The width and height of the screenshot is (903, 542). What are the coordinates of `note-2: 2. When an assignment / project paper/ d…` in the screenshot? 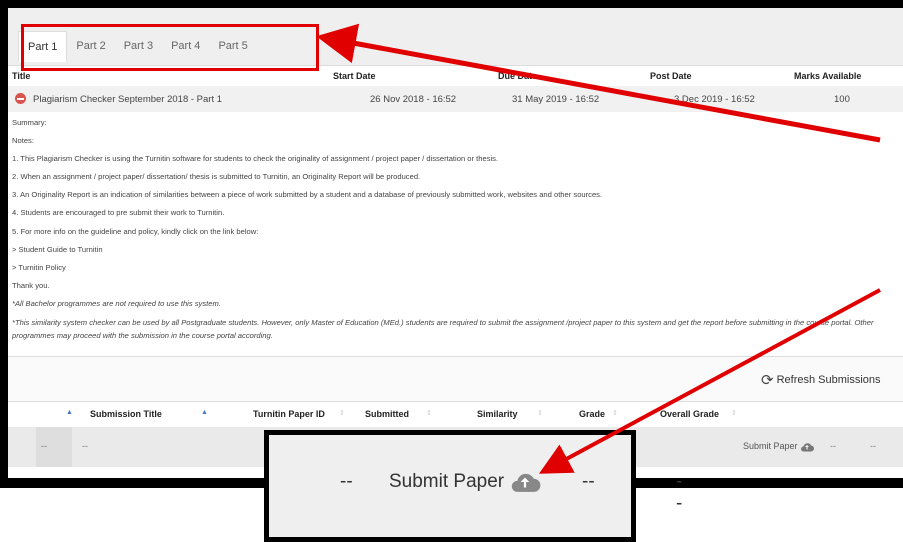 It's located at (216, 177).